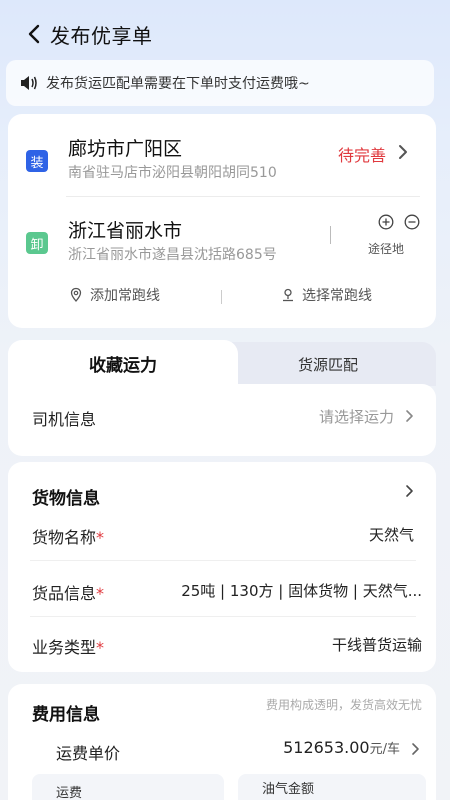  What do you see at coordinates (37, 243) in the screenshot?
I see `unload-badge: 卸` at bounding box center [37, 243].